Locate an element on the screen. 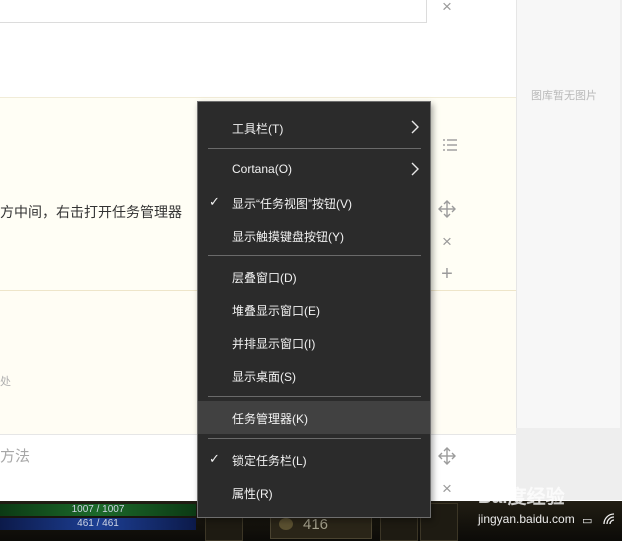 The image size is (622, 541). baidu-jingyan-logo: Bai度经验 is located at coordinates (521, 497).